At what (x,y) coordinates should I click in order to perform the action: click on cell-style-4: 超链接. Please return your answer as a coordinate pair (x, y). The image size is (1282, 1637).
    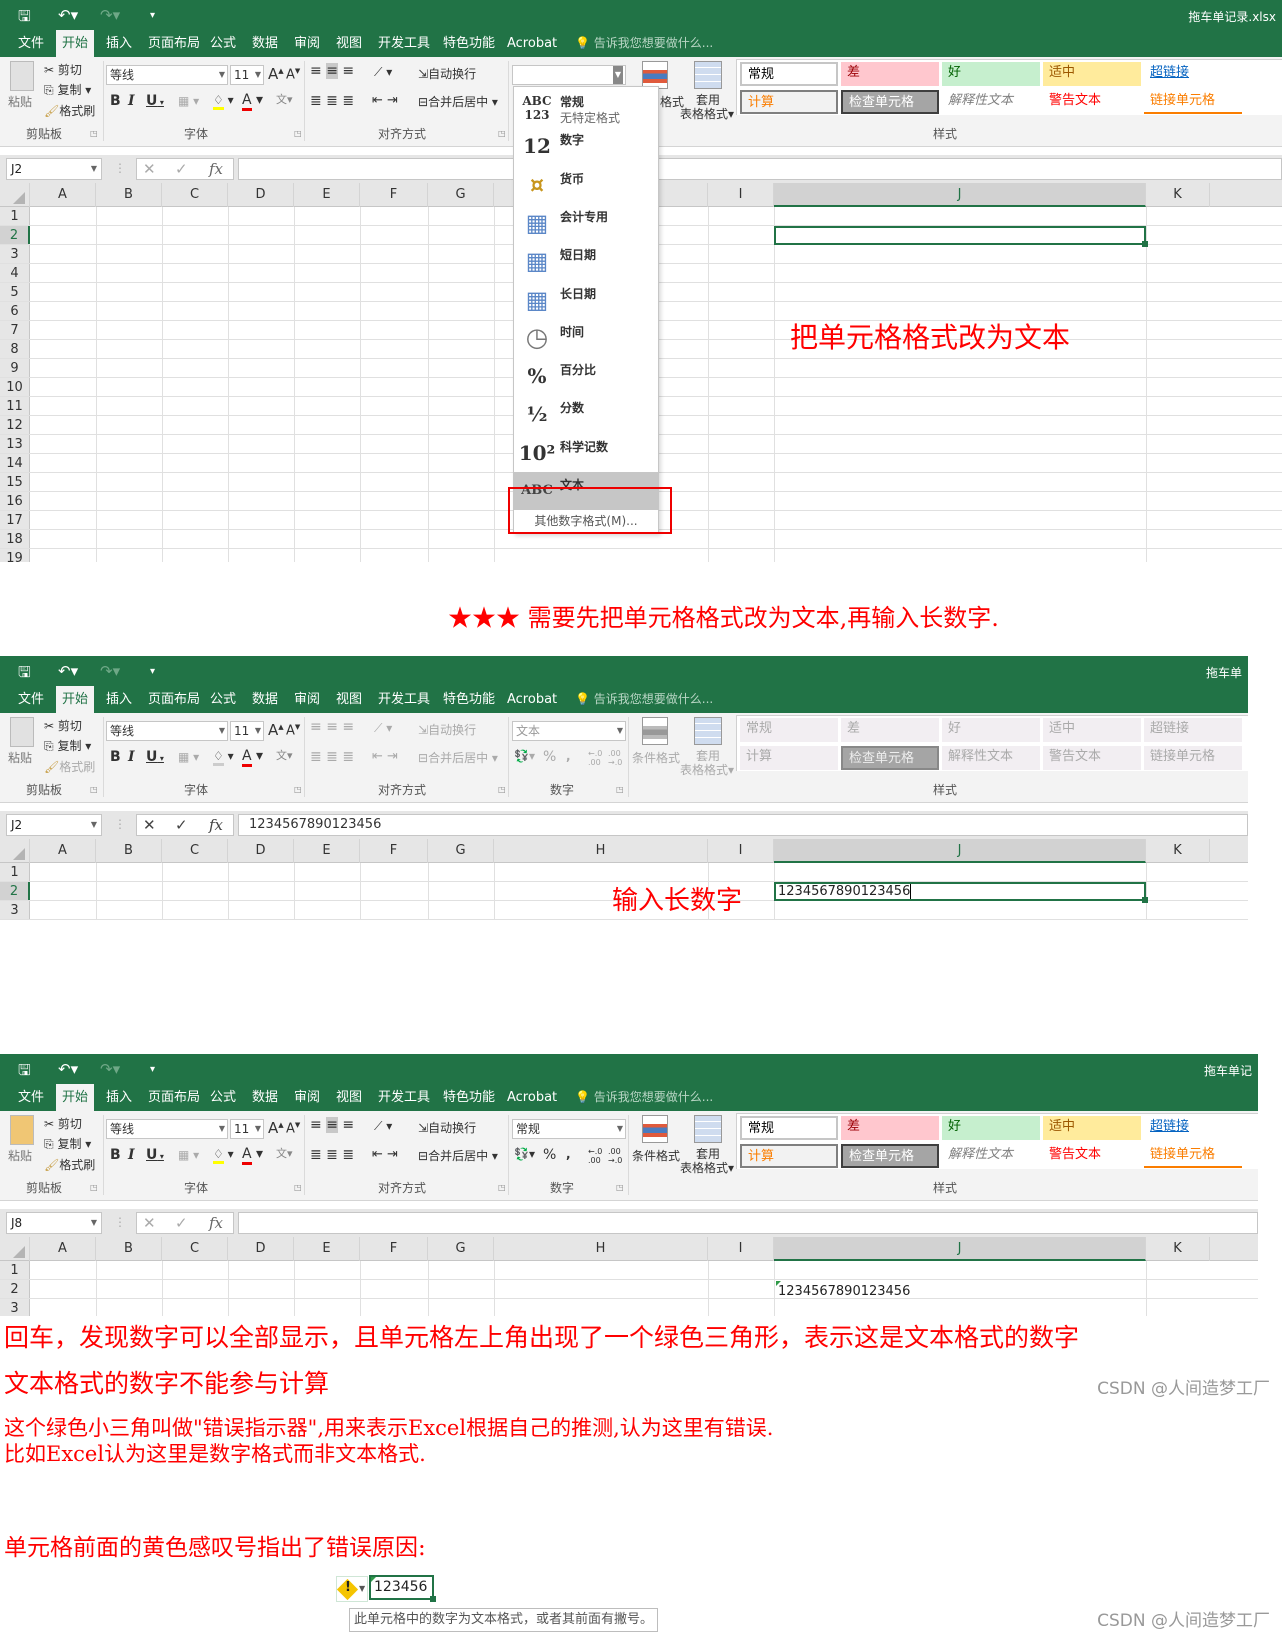
    Looking at the image, I should click on (1193, 1128).